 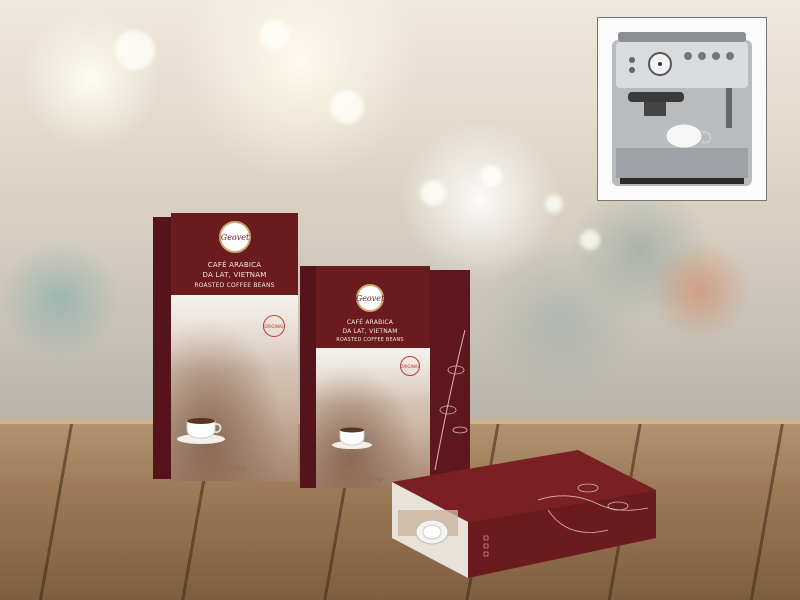 What do you see at coordinates (375, 479) in the screenshot?
I see `weight-label: 250gr` at bounding box center [375, 479].